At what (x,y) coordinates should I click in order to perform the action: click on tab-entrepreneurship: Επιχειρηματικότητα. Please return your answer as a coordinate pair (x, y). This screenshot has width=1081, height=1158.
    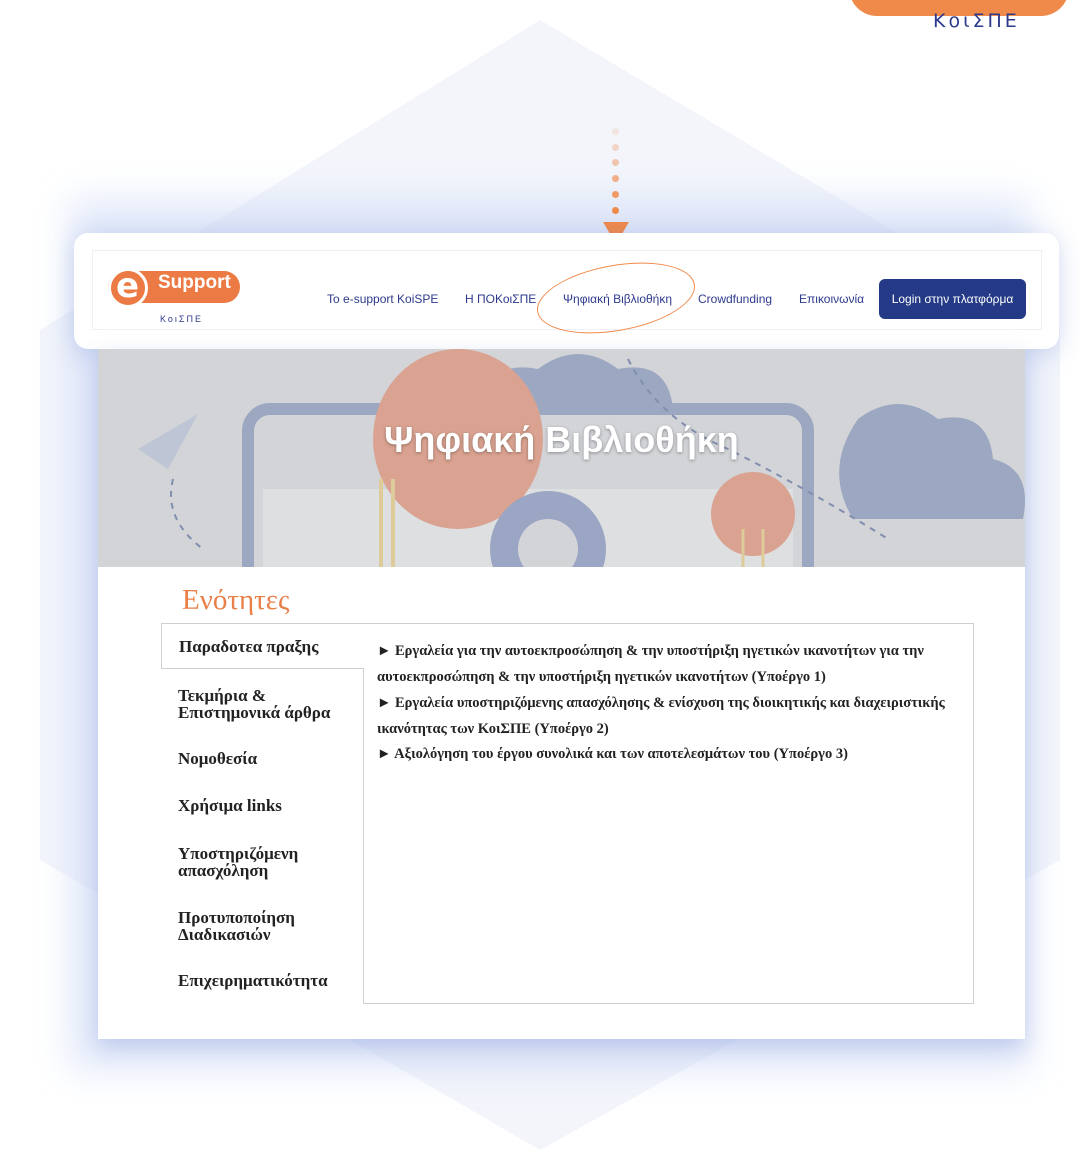
    Looking at the image, I should click on (262, 980).